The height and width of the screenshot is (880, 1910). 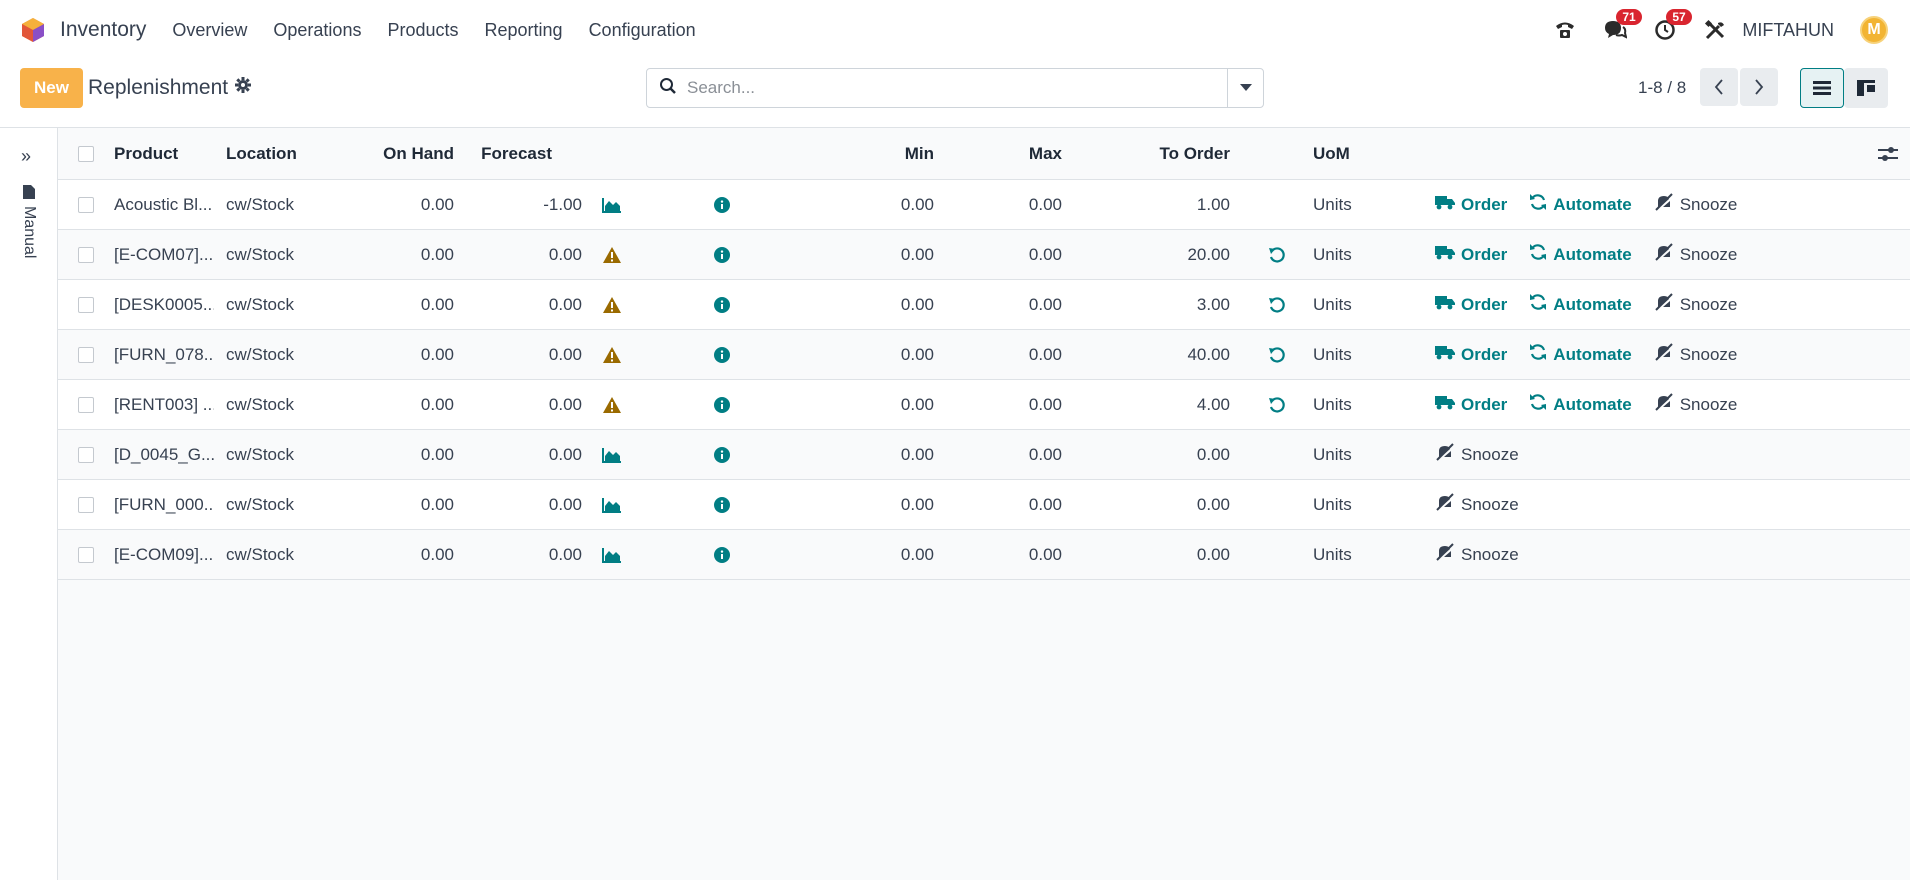 What do you see at coordinates (401, 153) in the screenshot?
I see `header-on-hand: On Hand` at bounding box center [401, 153].